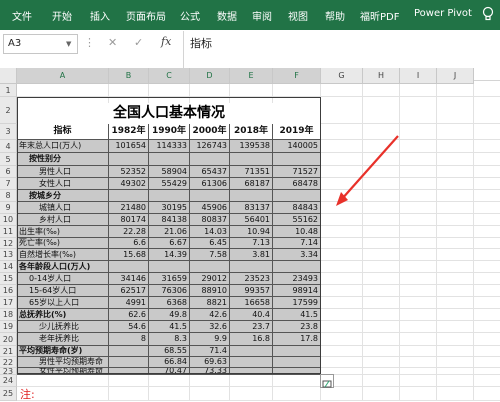  I want to click on annotation-arrow-shaft, so click(369, 168).